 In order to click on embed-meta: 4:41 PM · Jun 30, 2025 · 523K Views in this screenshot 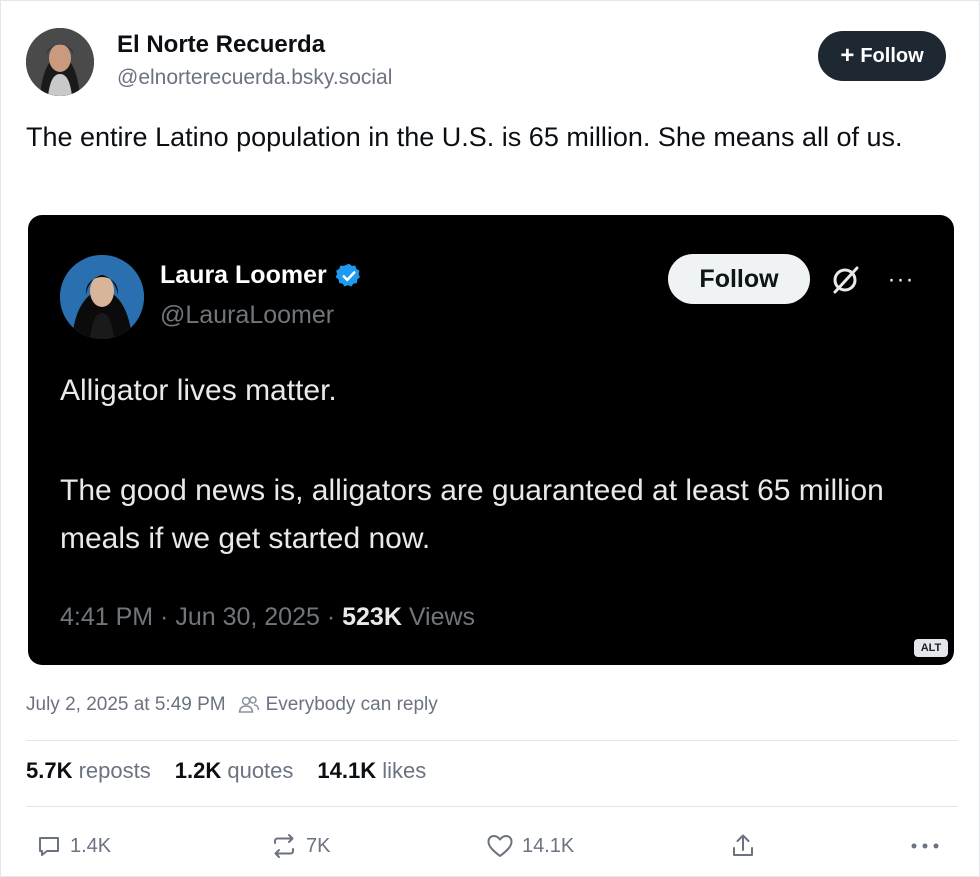, I will do `click(267, 617)`.